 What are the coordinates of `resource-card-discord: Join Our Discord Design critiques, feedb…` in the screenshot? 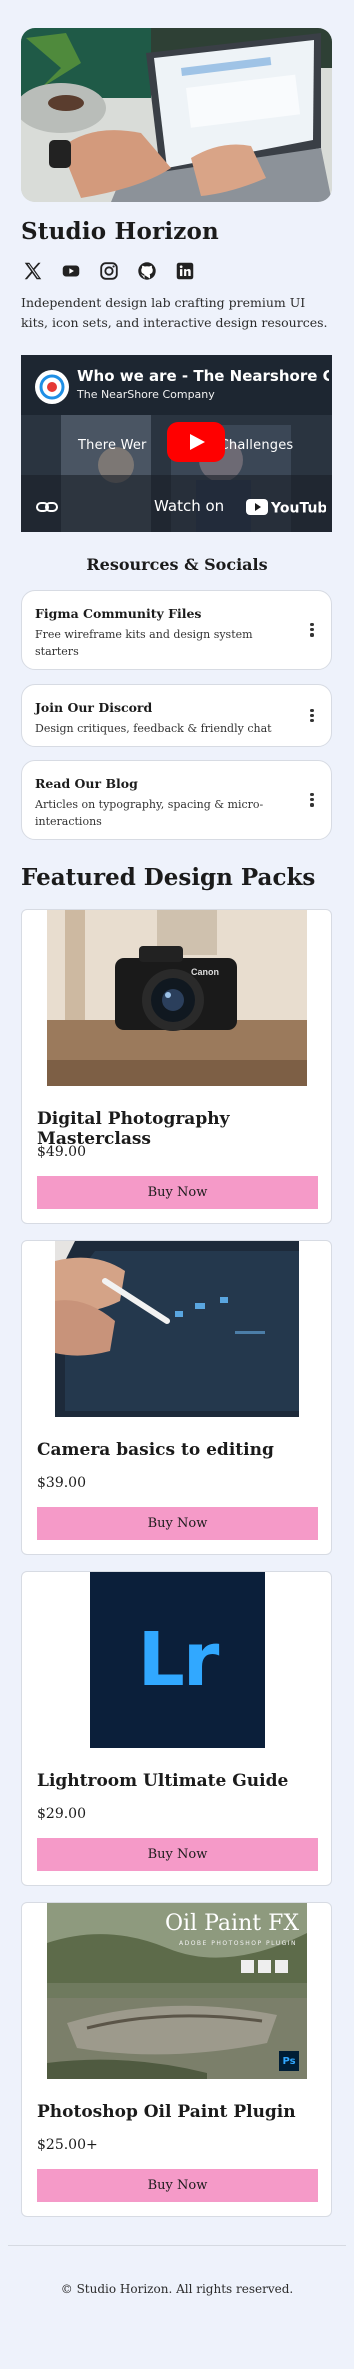 It's located at (176, 715).